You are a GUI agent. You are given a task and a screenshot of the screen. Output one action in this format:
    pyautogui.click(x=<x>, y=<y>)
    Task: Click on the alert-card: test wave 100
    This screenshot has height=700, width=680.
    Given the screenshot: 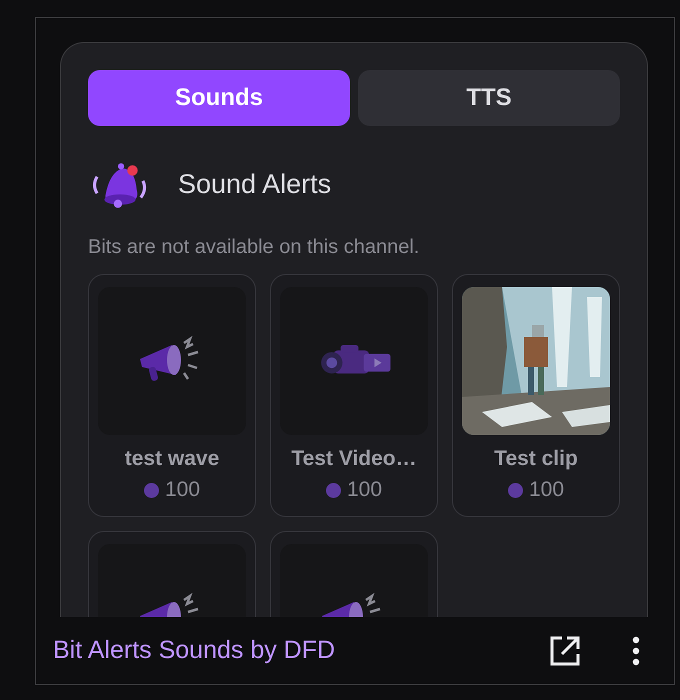 What is the action you would take?
    pyautogui.click(x=172, y=395)
    